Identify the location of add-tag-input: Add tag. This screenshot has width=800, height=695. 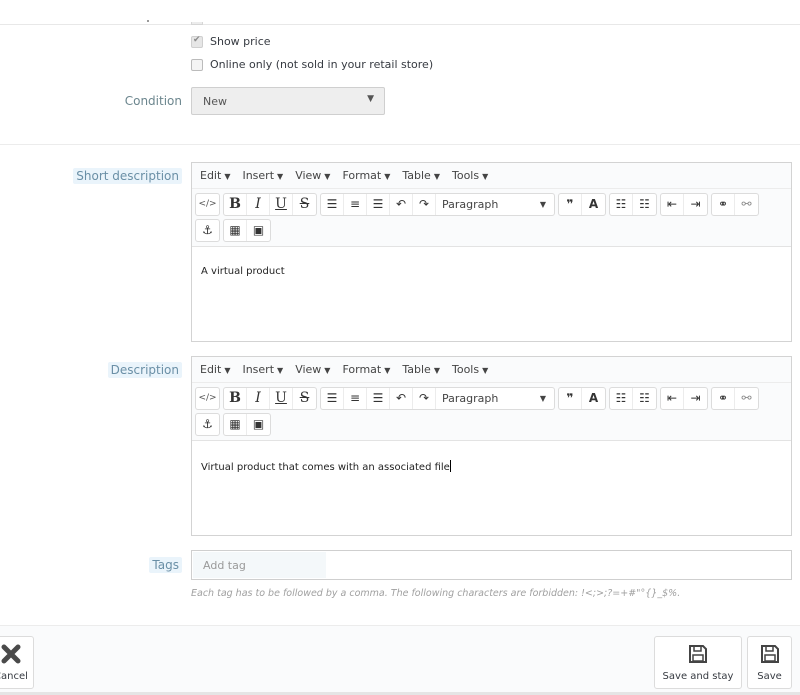
(259, 565).